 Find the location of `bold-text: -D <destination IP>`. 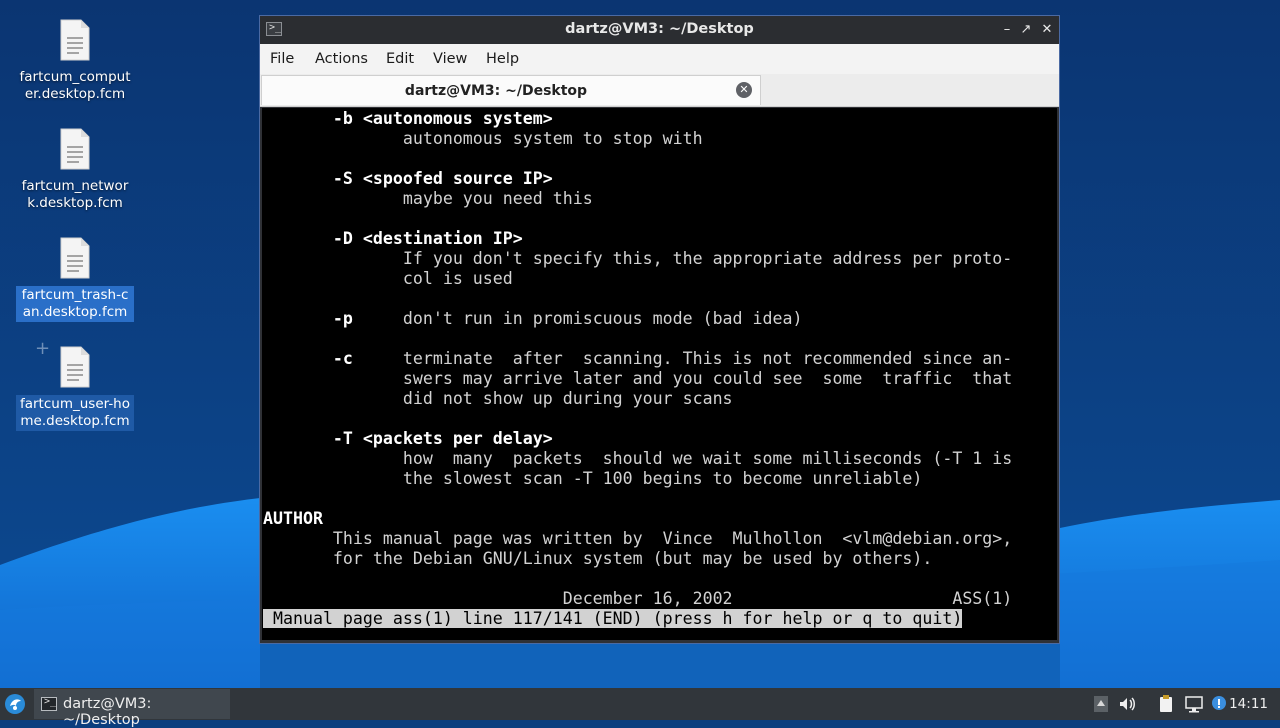

bold-text: -D <destination IP> is located at coordinates (393, 238).